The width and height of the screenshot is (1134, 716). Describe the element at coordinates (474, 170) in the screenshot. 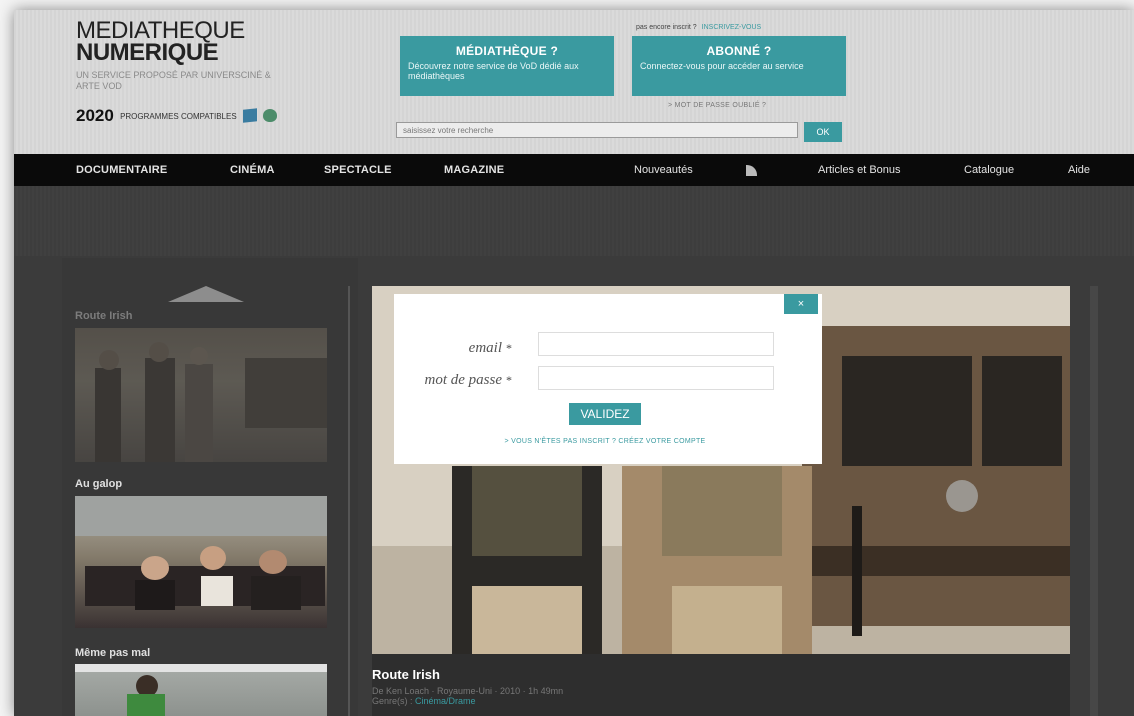

I see `nav-magazine: MAGAZINE` at that location.